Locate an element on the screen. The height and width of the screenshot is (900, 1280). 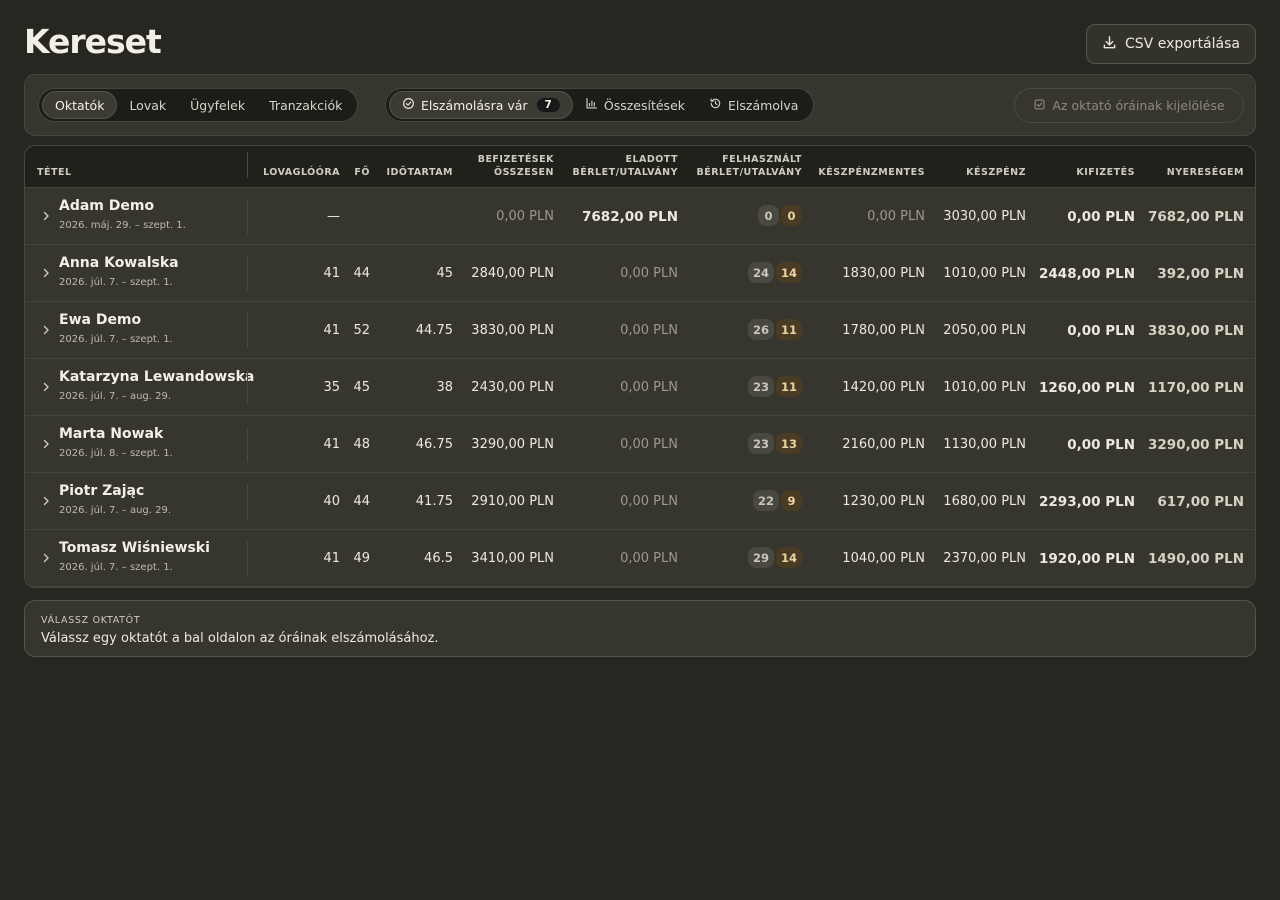
tab-settled: Elszámolva is located at coordinates (753, 105).